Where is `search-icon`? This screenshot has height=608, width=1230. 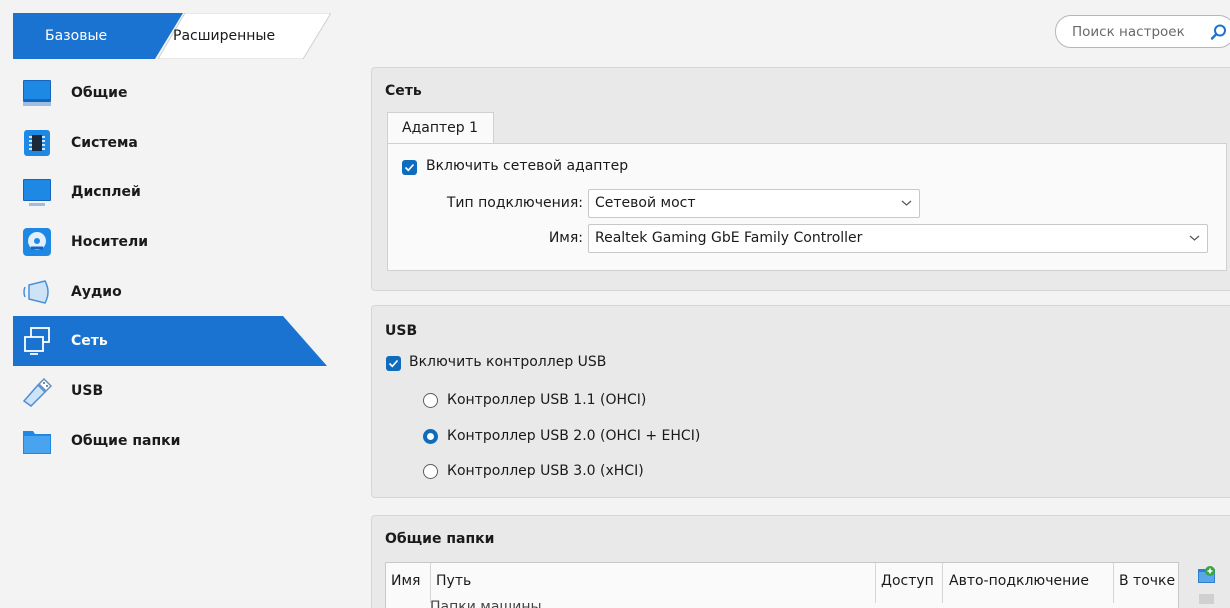 search-icon is located at coordinates (1219, 32).